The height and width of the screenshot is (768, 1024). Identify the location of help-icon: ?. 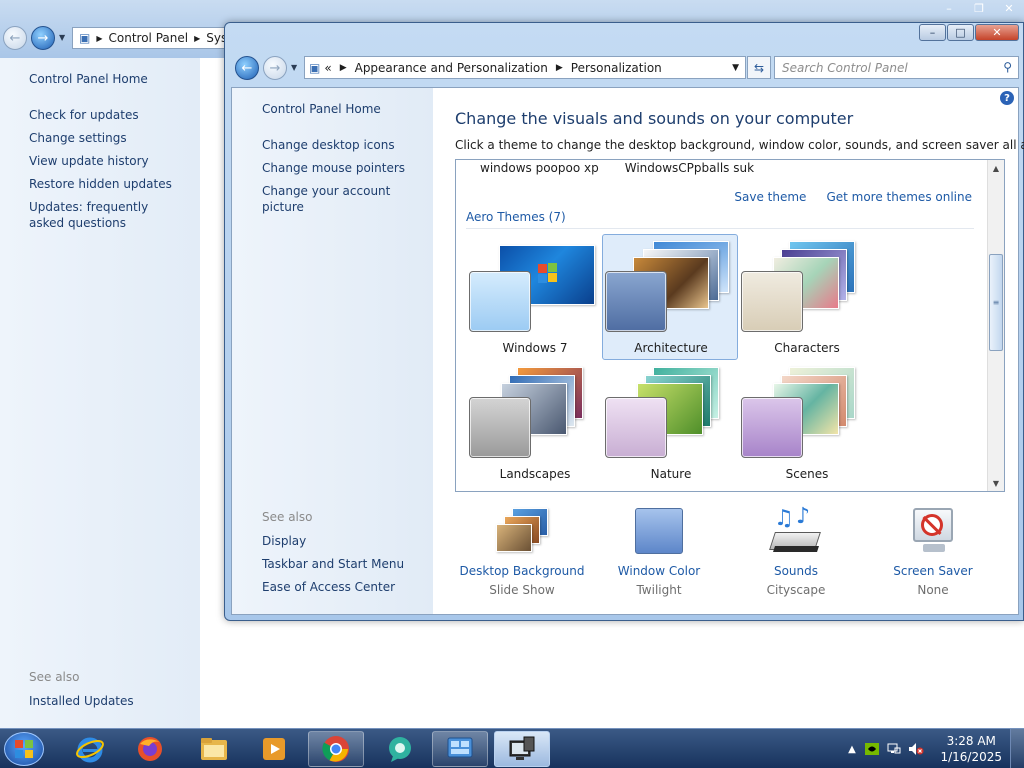
(1007, 98).